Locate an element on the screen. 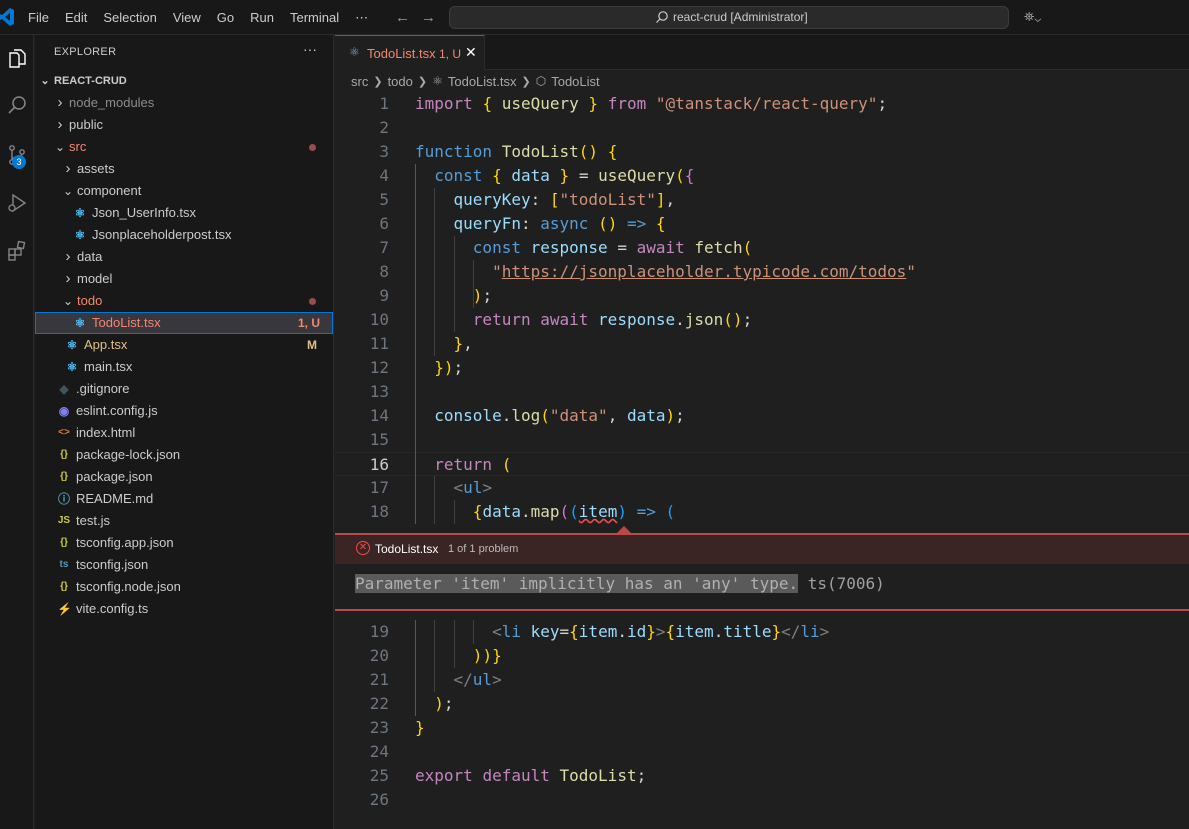  code-line-24: 24 is located at coordinates (762, 752).